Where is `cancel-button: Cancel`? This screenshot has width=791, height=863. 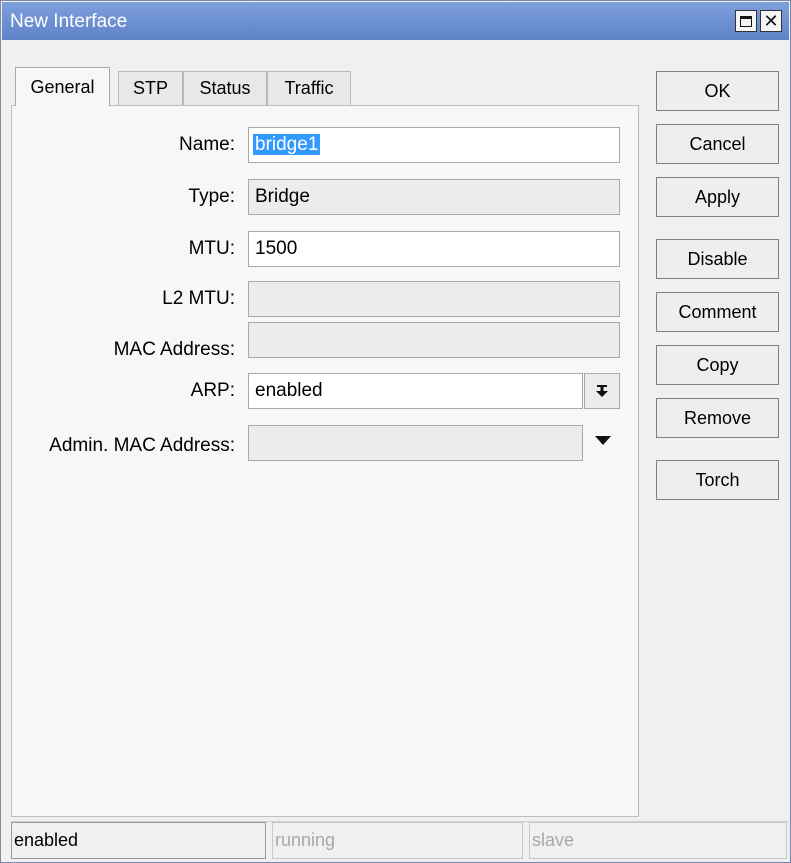
cancel-button: Cancel is located at coordinates (717, 144).